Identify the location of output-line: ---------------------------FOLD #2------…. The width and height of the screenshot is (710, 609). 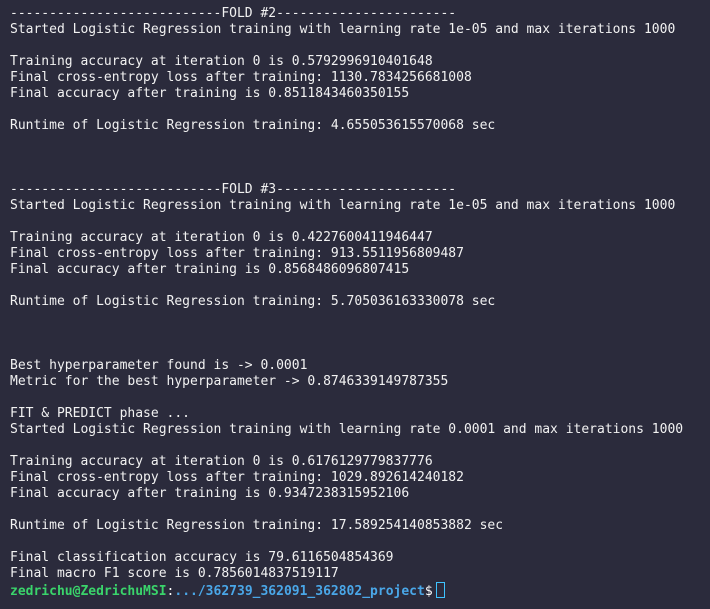
(233, 13).